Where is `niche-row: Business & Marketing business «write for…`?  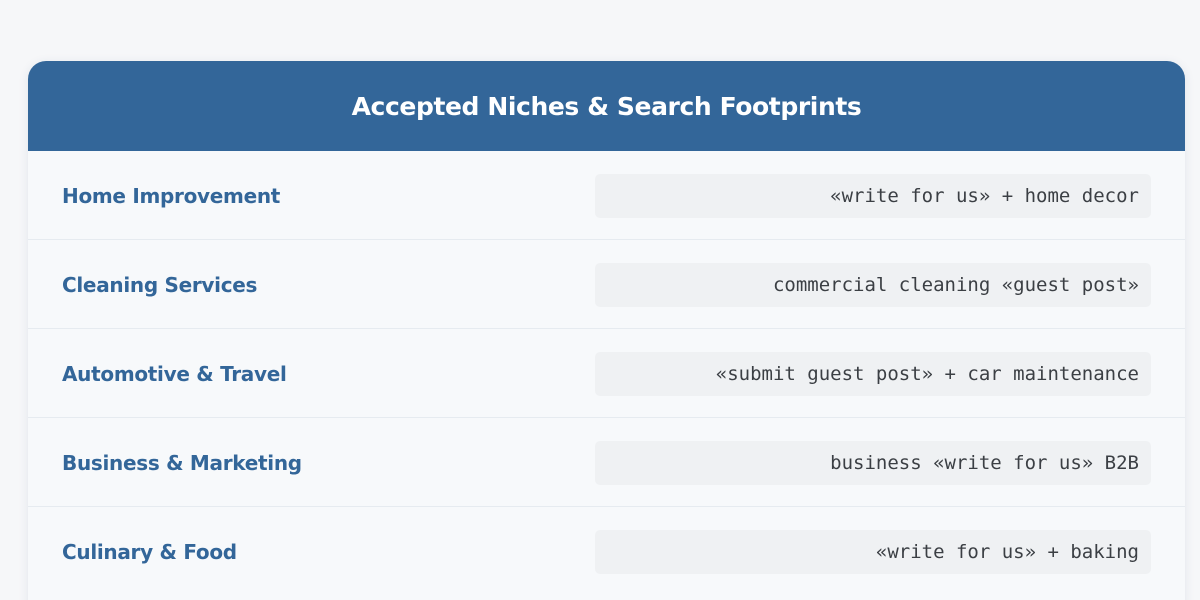
niche-row: Business & Marketing business «write for… is located at coordinates (606, 462).